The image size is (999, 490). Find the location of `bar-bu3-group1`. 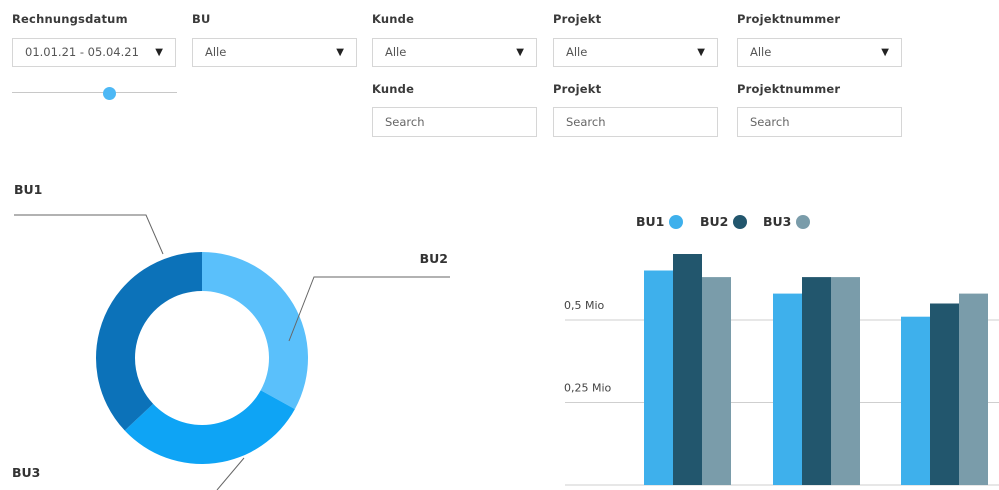

bar-bu3-group1 is located at coordinates (716, 381).